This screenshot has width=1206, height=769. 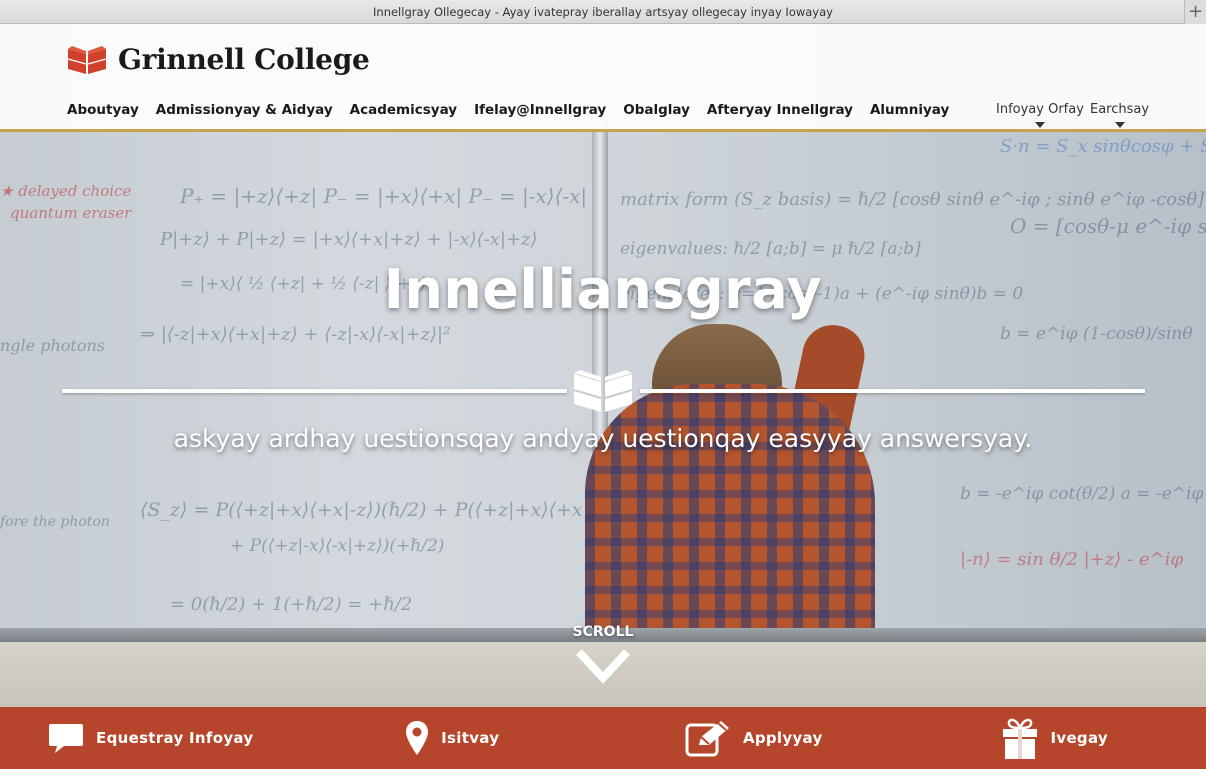 I want to click on book-logo-icon, so click(x=87, y=59).